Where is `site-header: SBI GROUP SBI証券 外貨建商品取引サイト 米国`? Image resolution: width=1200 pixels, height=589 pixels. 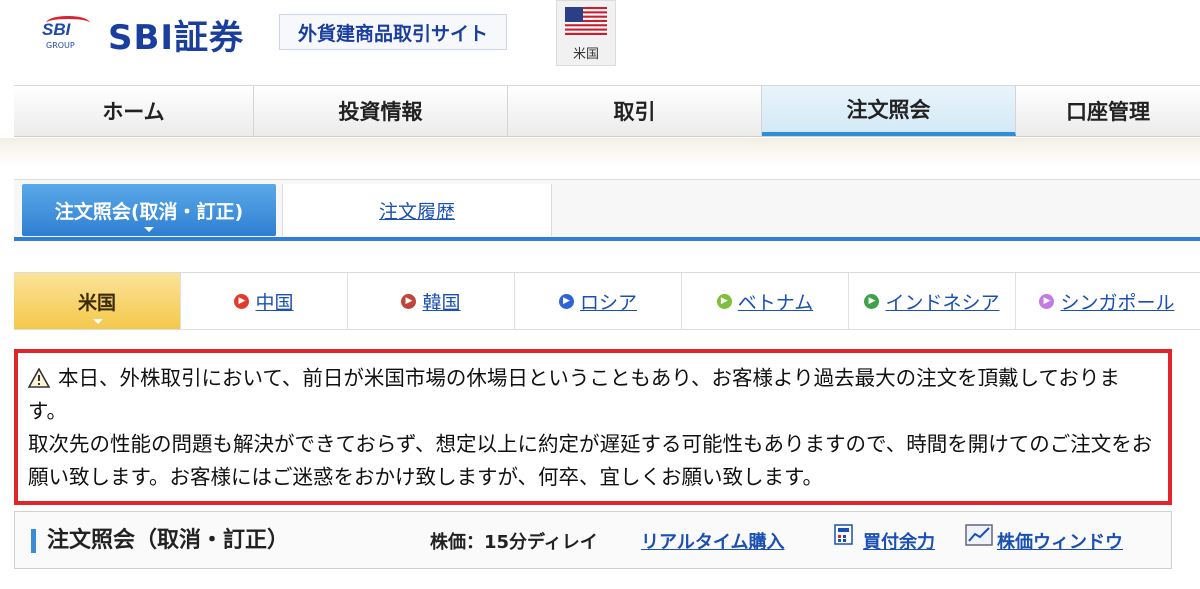
site-header: SBI GROUP SBI証券 外貨建商品取引サイト 米国 is located at coordinates (600, 42).